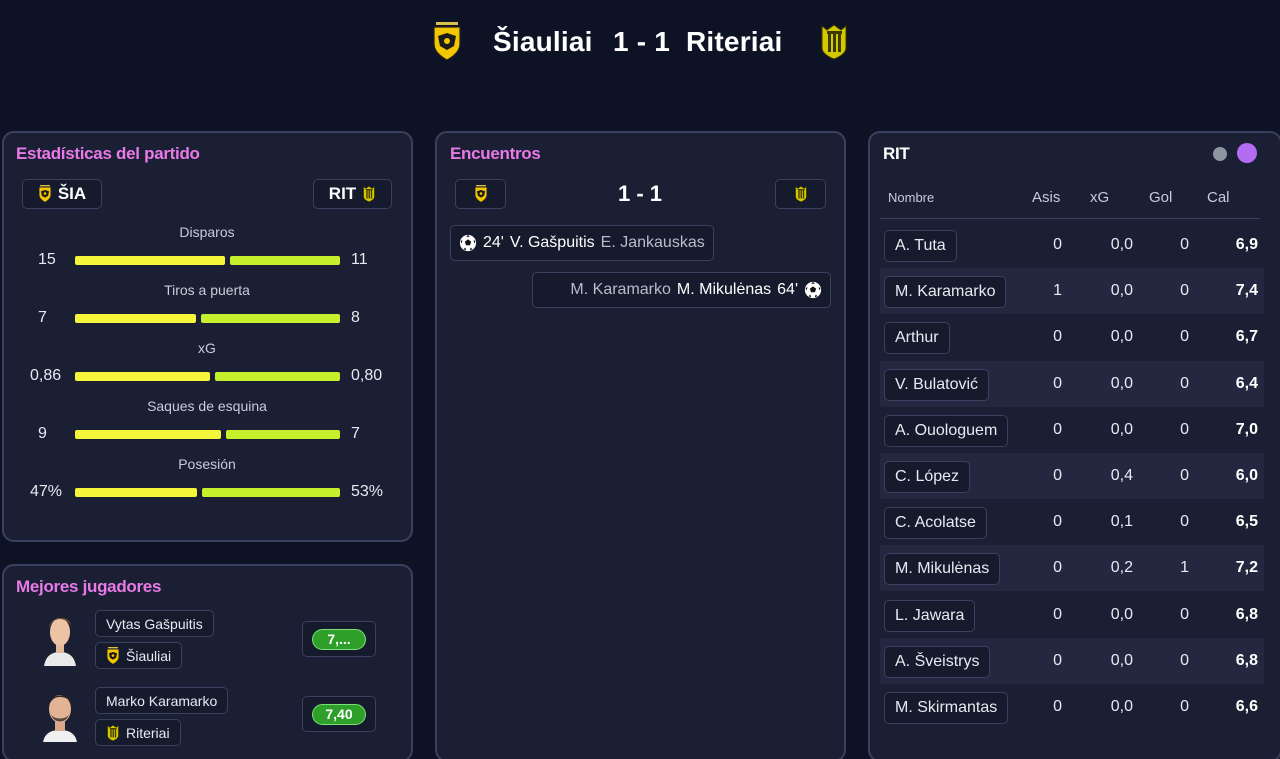 This screenshot has height=759, width=1280. I want to click on stat-home-value: 15, so click(47, 259).